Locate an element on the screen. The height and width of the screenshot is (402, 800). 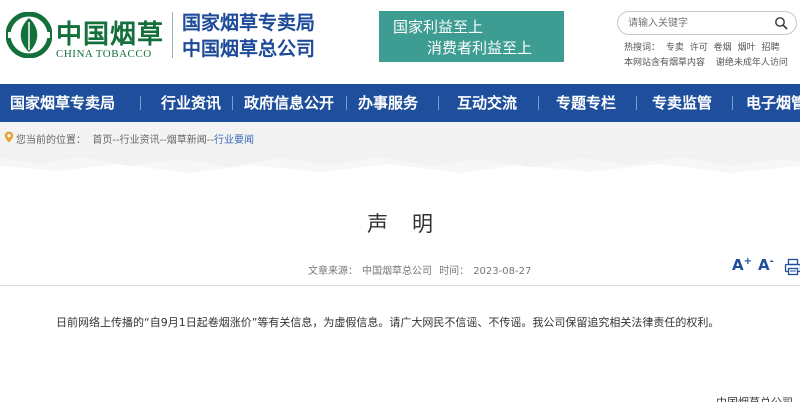
font-decrease-letter: A is located at coordinates (764, 265).